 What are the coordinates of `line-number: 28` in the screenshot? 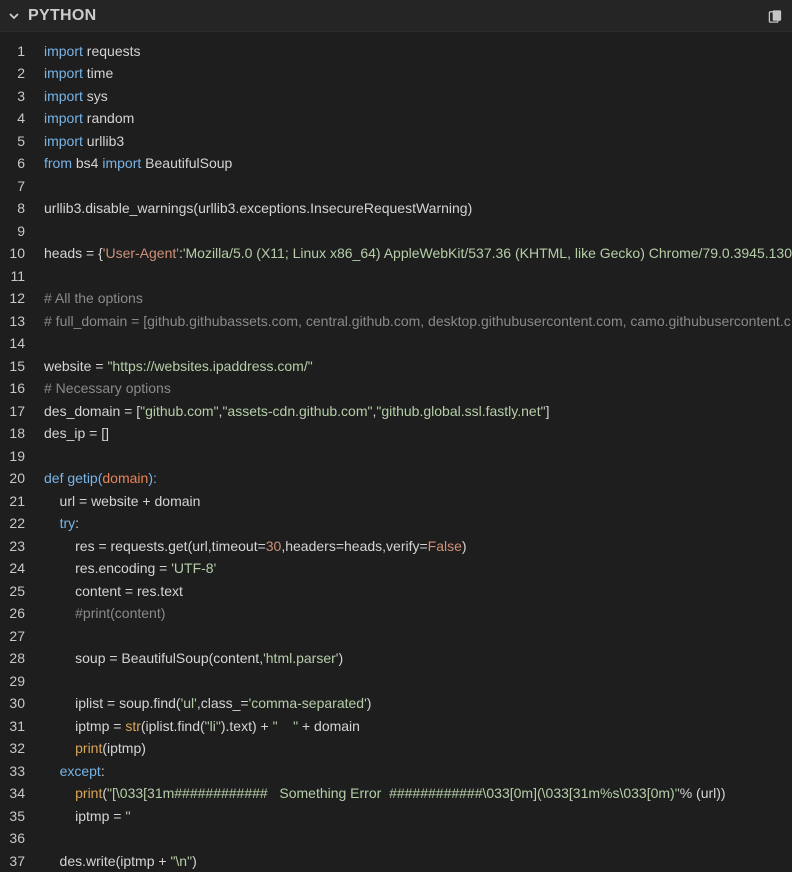 It's located at (12, 658).